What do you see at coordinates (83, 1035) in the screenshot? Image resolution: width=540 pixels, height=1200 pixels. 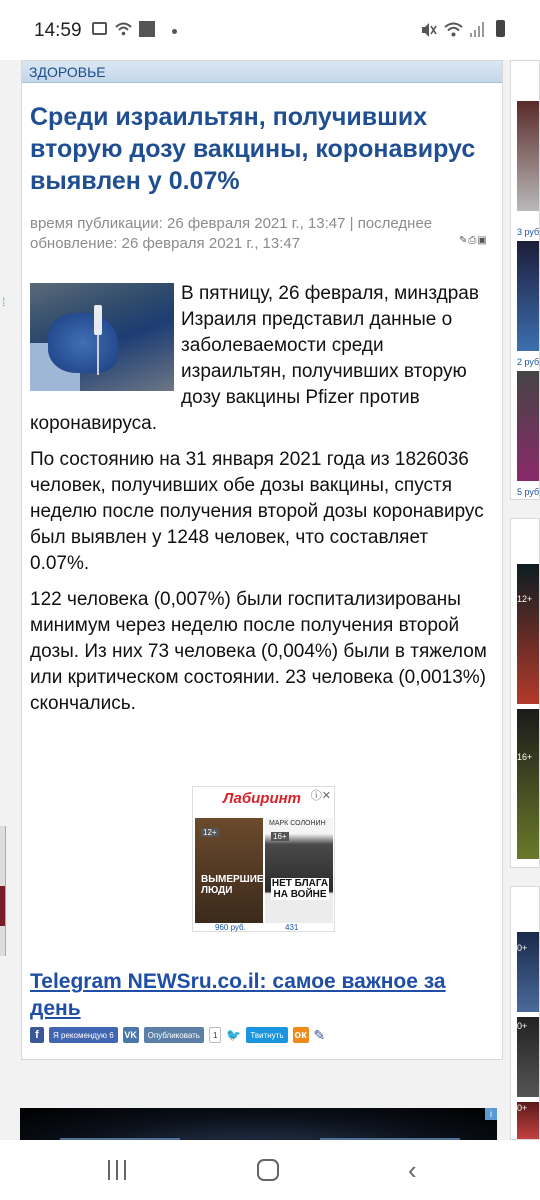 I see `facebook-recommend-button: Я рекомендую 6` at bounding box center [83, 1035].